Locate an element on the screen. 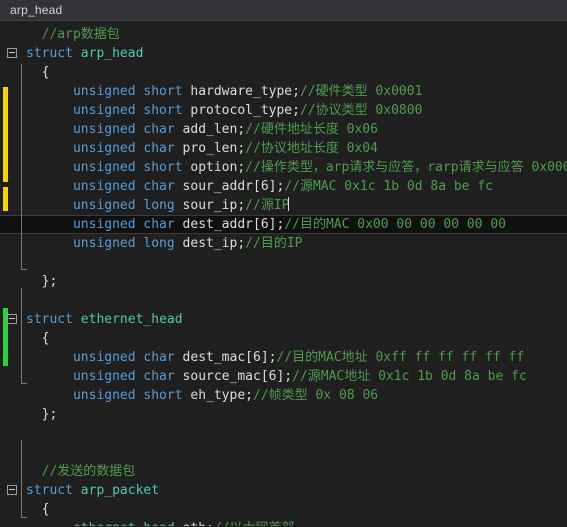  code-token-id: add_len is located at coordinates (206, 129).